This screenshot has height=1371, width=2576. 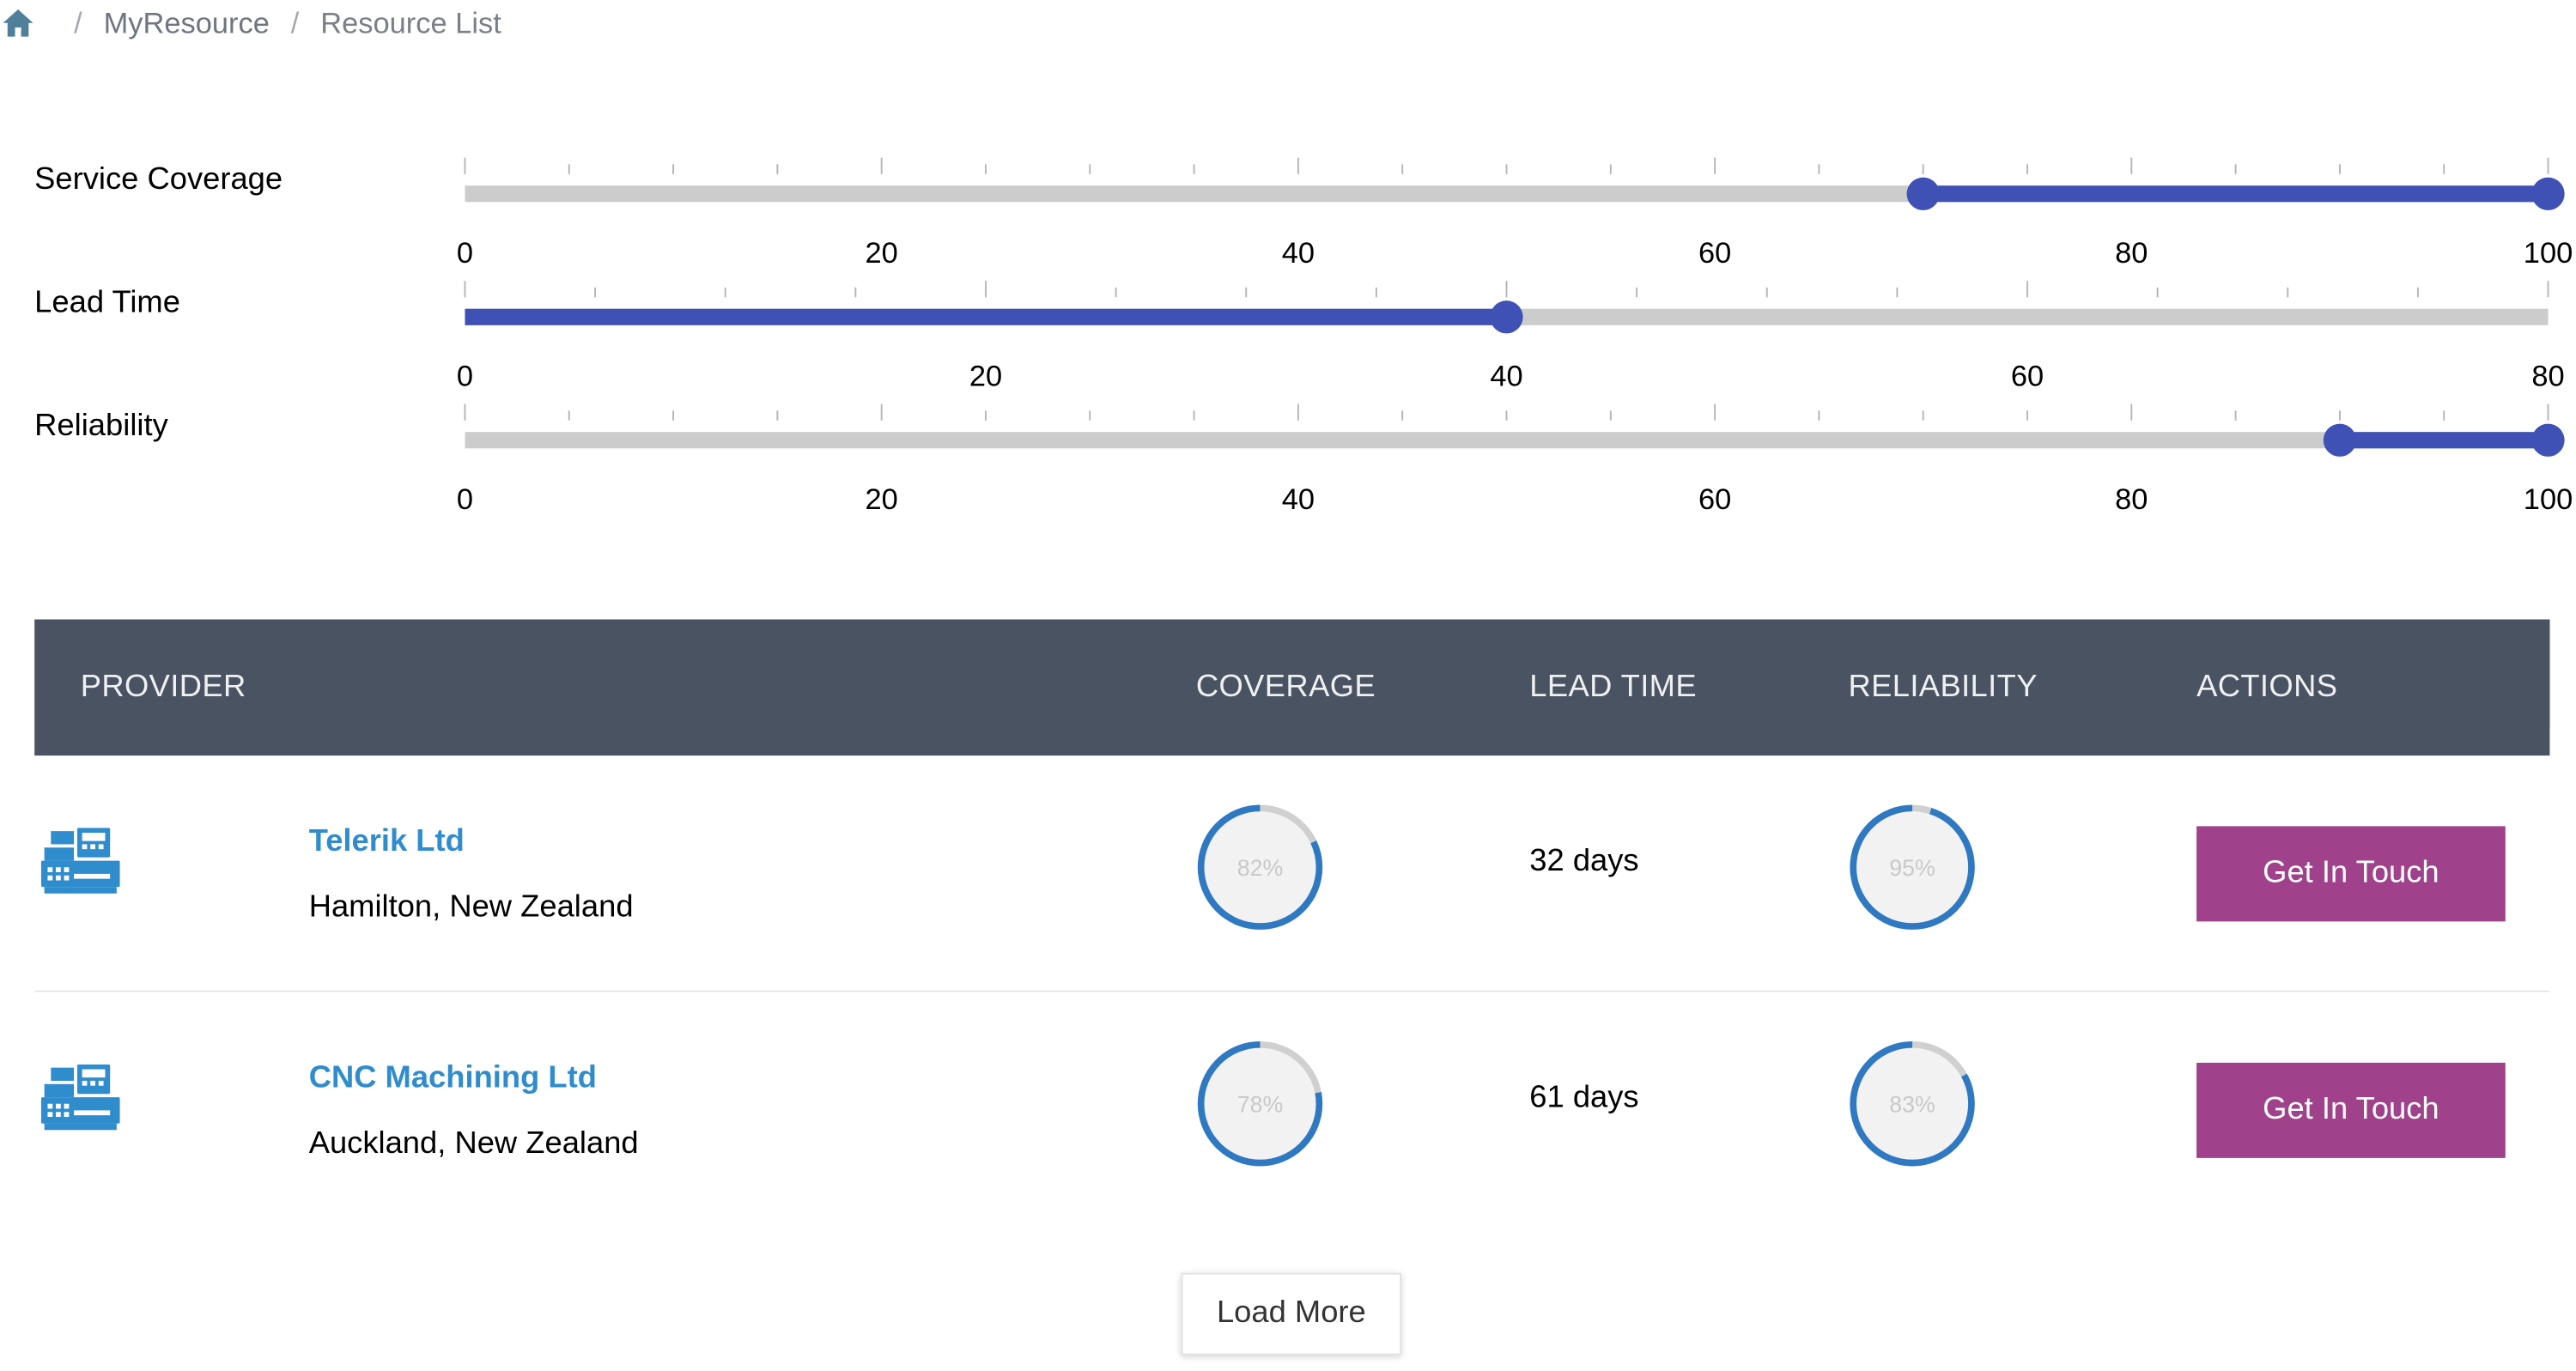 What do you see at coordinates (474, 1144) in the screenshot?
I see `provider-location: Auckland, New Zealand` at bounding box center [474, 1144].